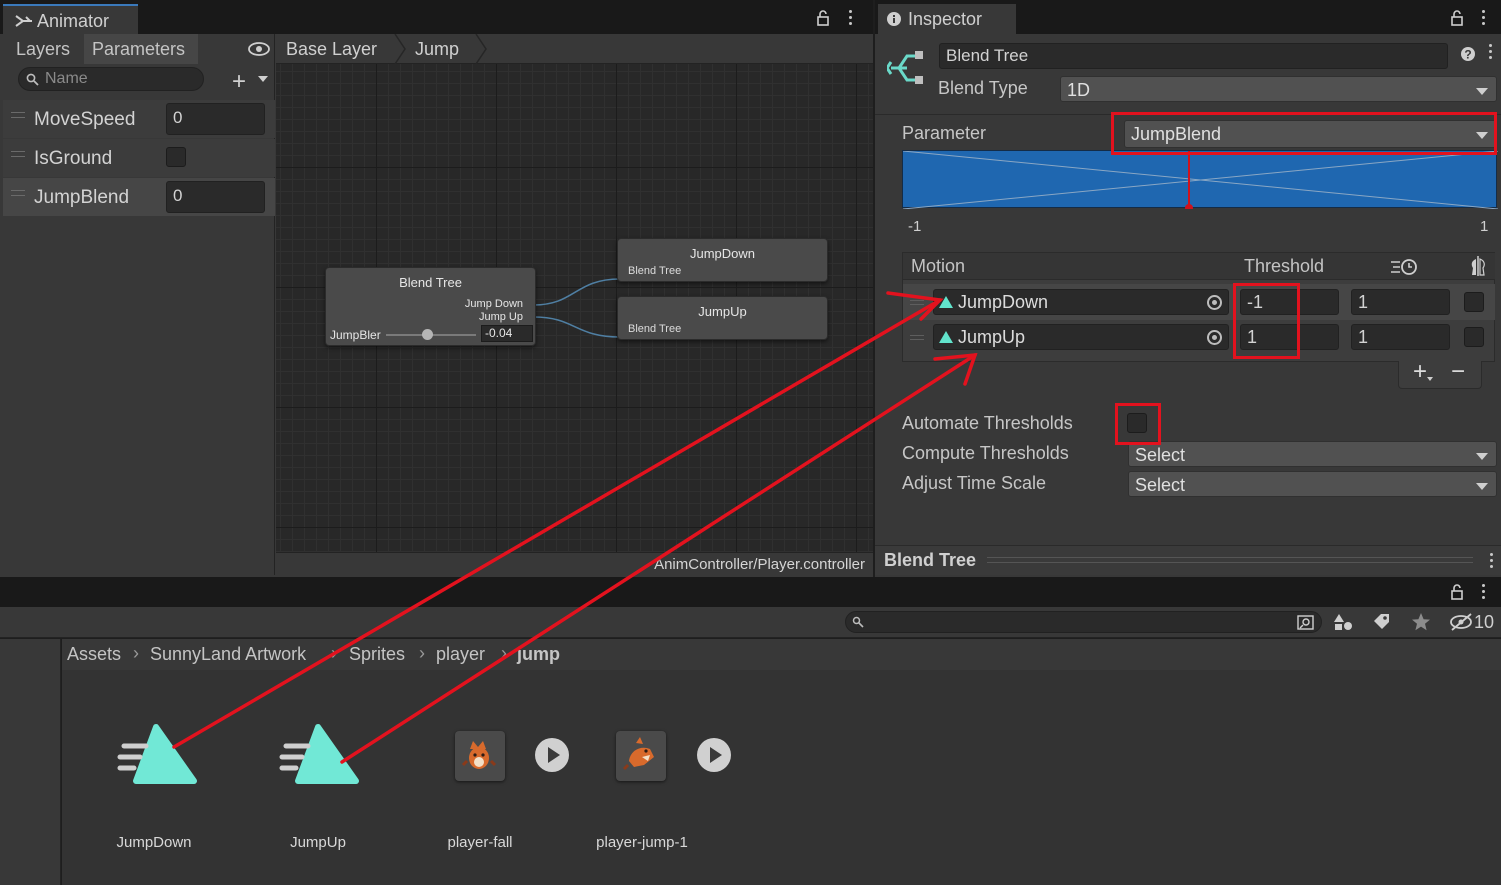 This screenshot has width=1501, height=885. Describe the element at coordinates (263, 79) in the screenshot. I see `add-parameter-dropdown-icon` at that location.